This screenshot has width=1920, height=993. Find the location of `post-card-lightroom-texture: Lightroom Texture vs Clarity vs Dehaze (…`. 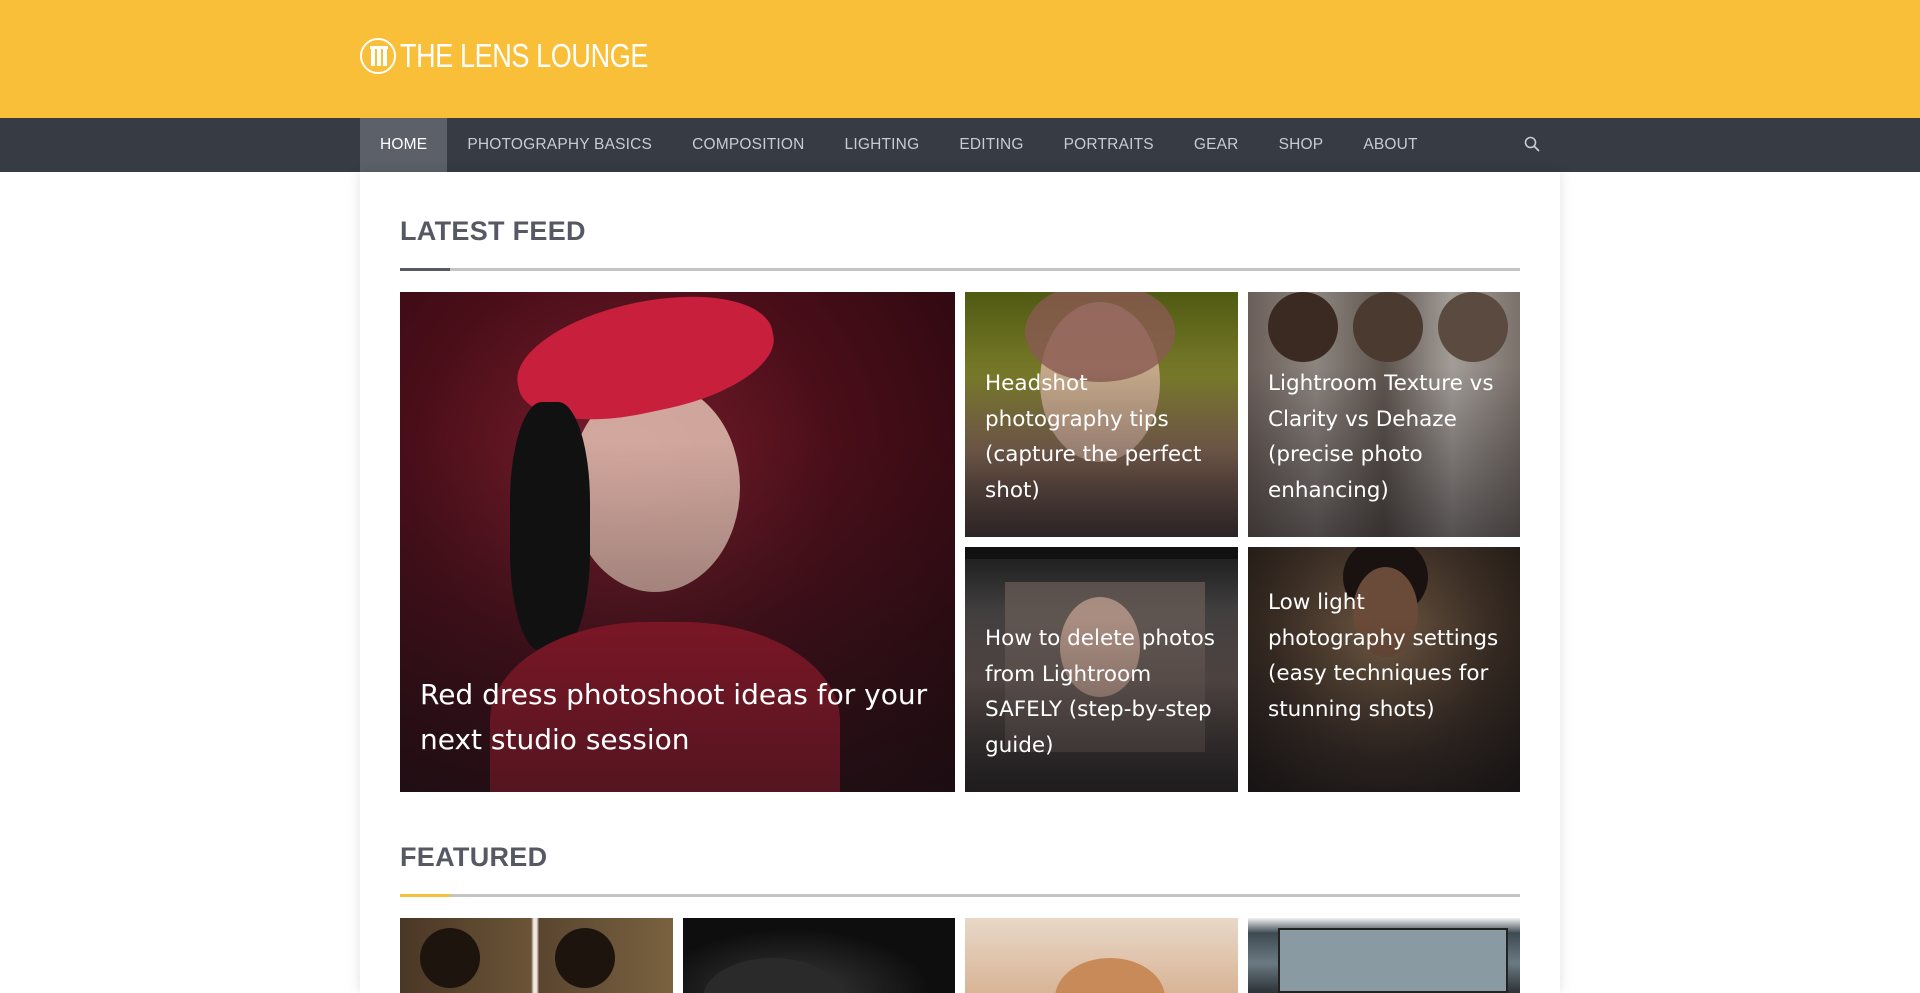

post-card-lightroom-texture: Lightroom Texture vs Clarity vs Dehaze (… is located at coordinates (1384, 414).